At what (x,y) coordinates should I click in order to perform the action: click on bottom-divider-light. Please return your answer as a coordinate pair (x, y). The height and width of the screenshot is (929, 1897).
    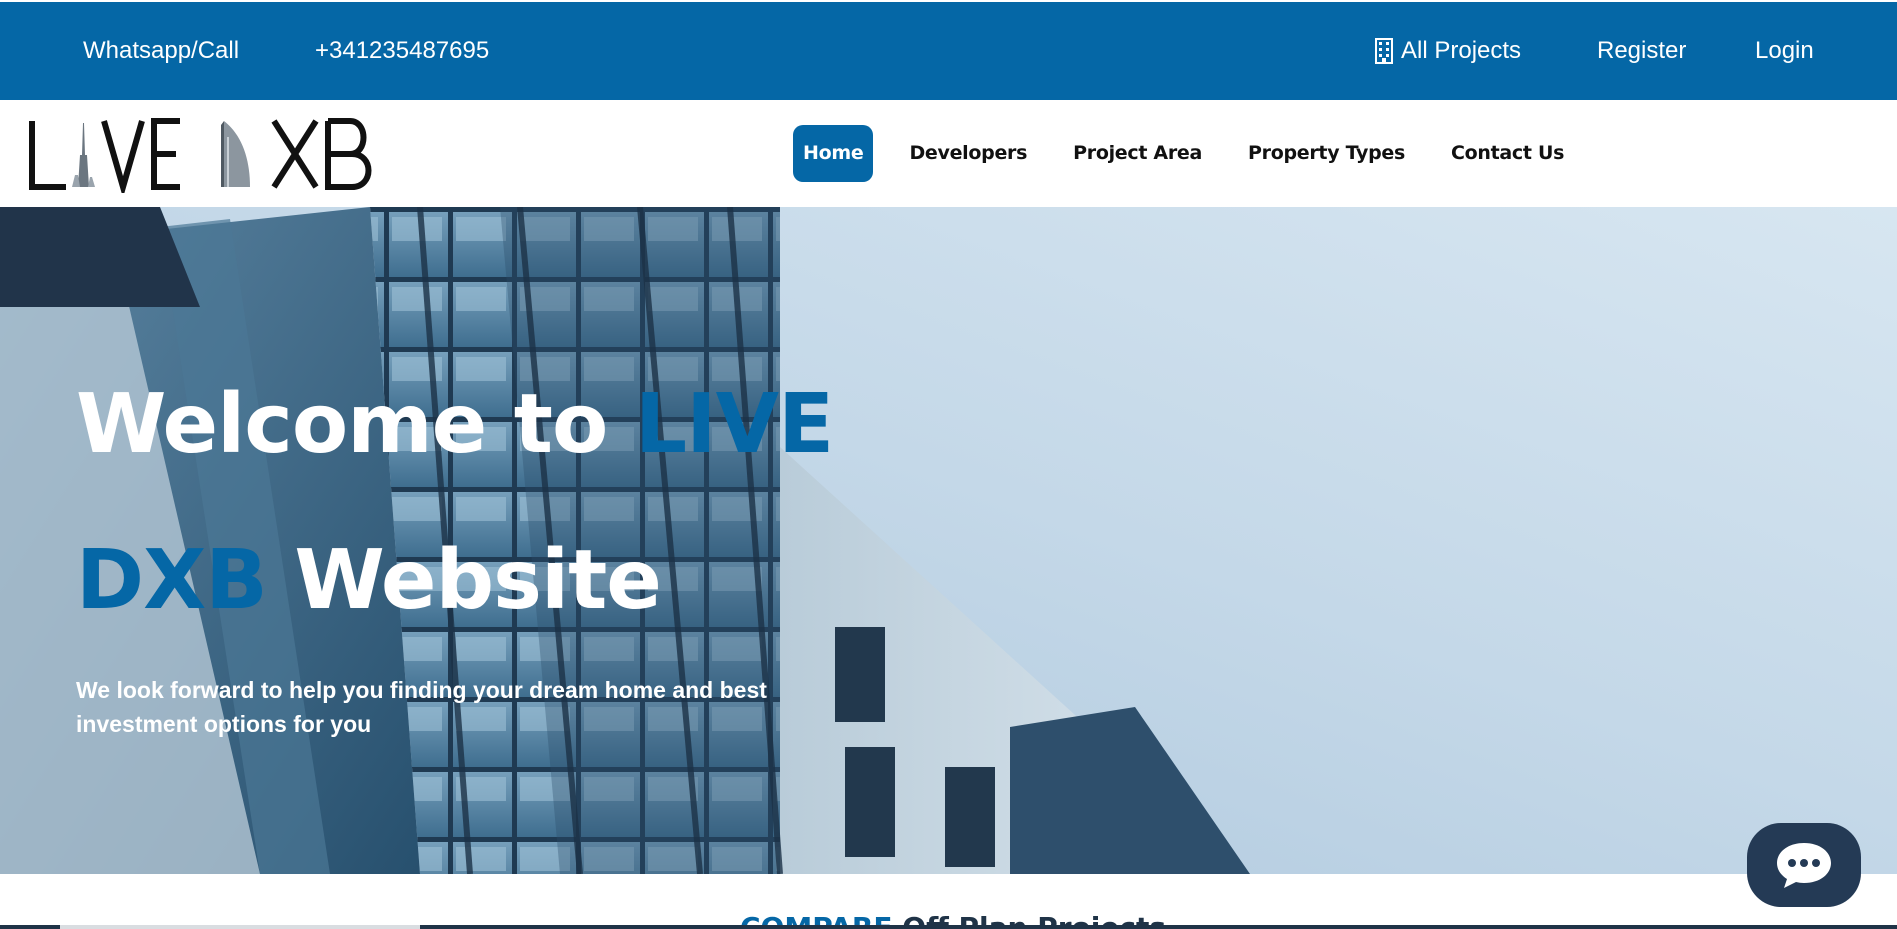
    Looking at the image, I should click on (240, 927).